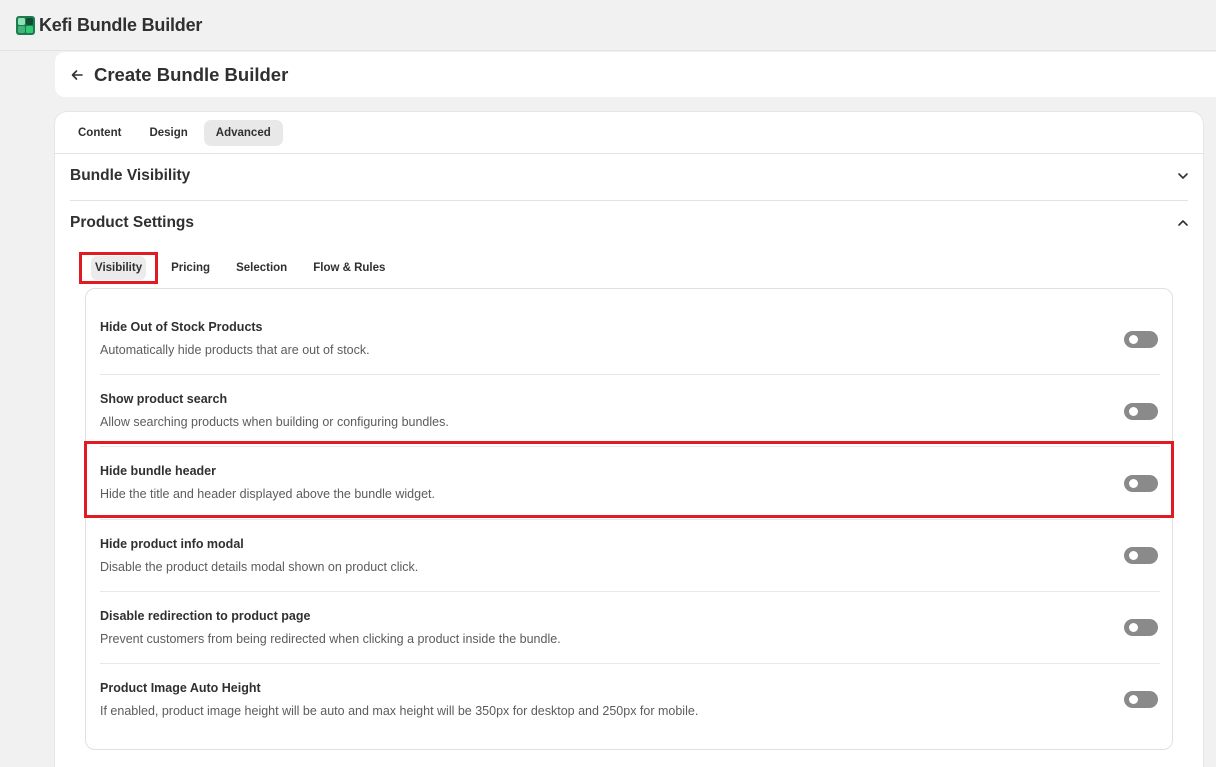  What do you see at coordinates (132, 222) in the screenshot?
I see `section-title: Product Settings` at bounding box center [132, 222].